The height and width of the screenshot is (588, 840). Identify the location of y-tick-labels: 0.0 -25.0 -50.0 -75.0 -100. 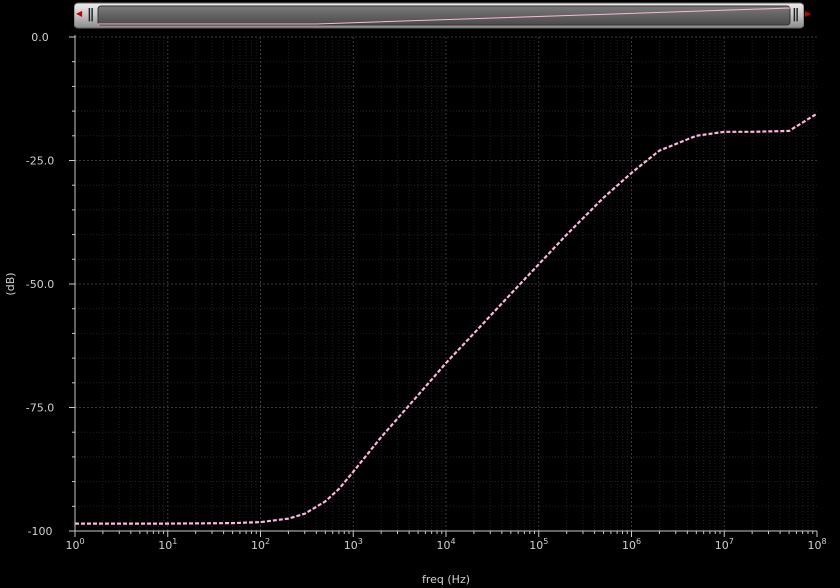
(40, 284).